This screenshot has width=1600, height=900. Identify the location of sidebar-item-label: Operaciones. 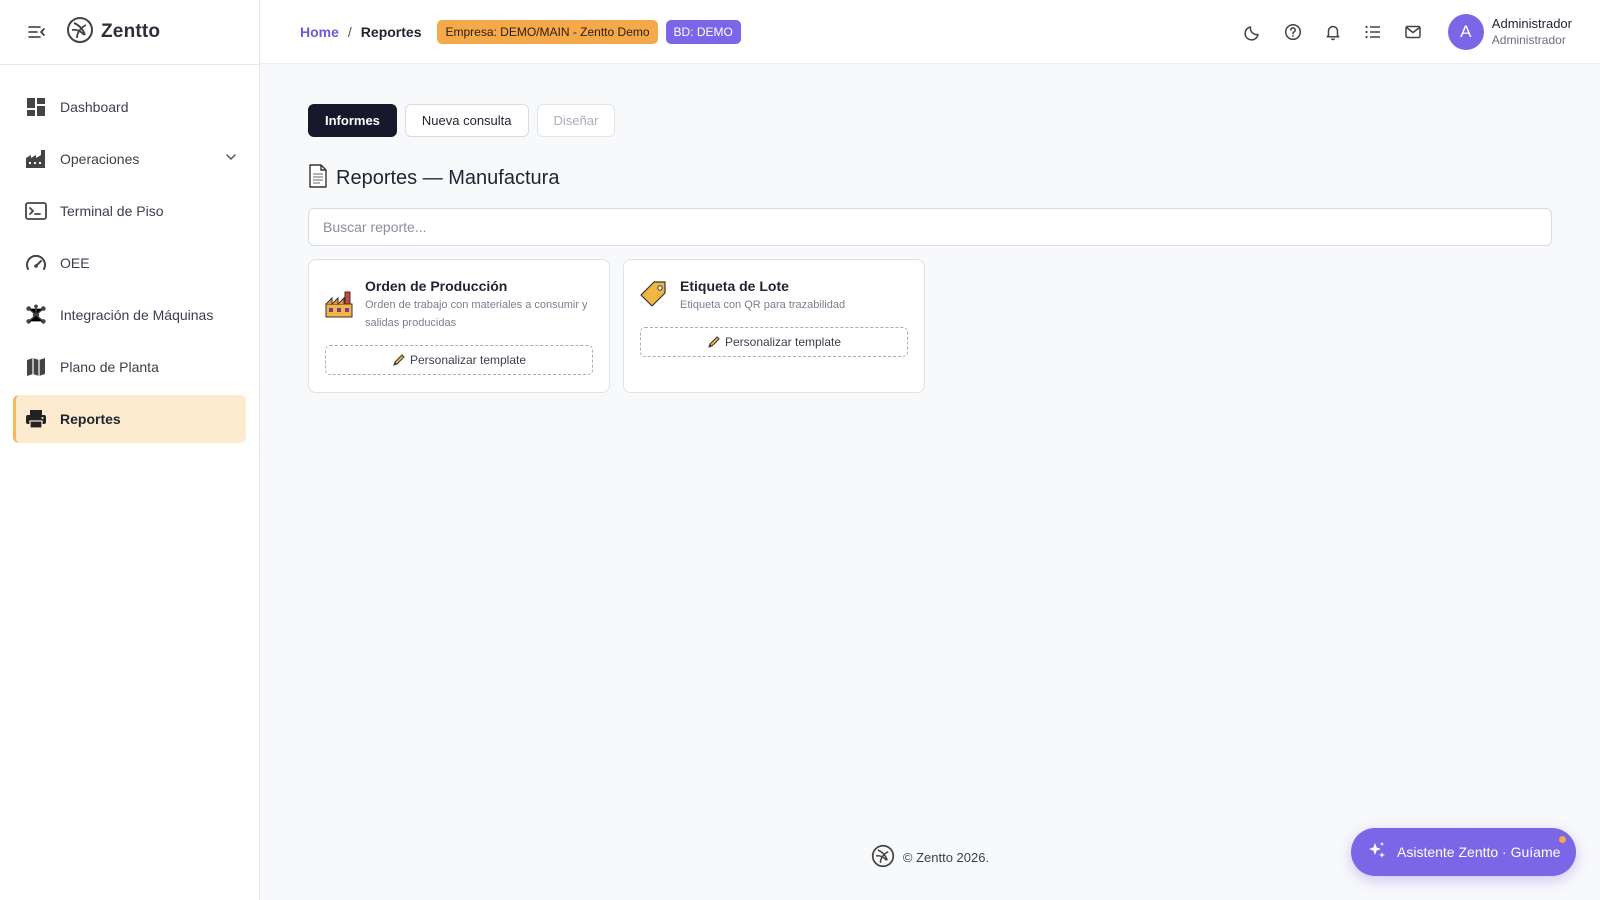
(100, 159).